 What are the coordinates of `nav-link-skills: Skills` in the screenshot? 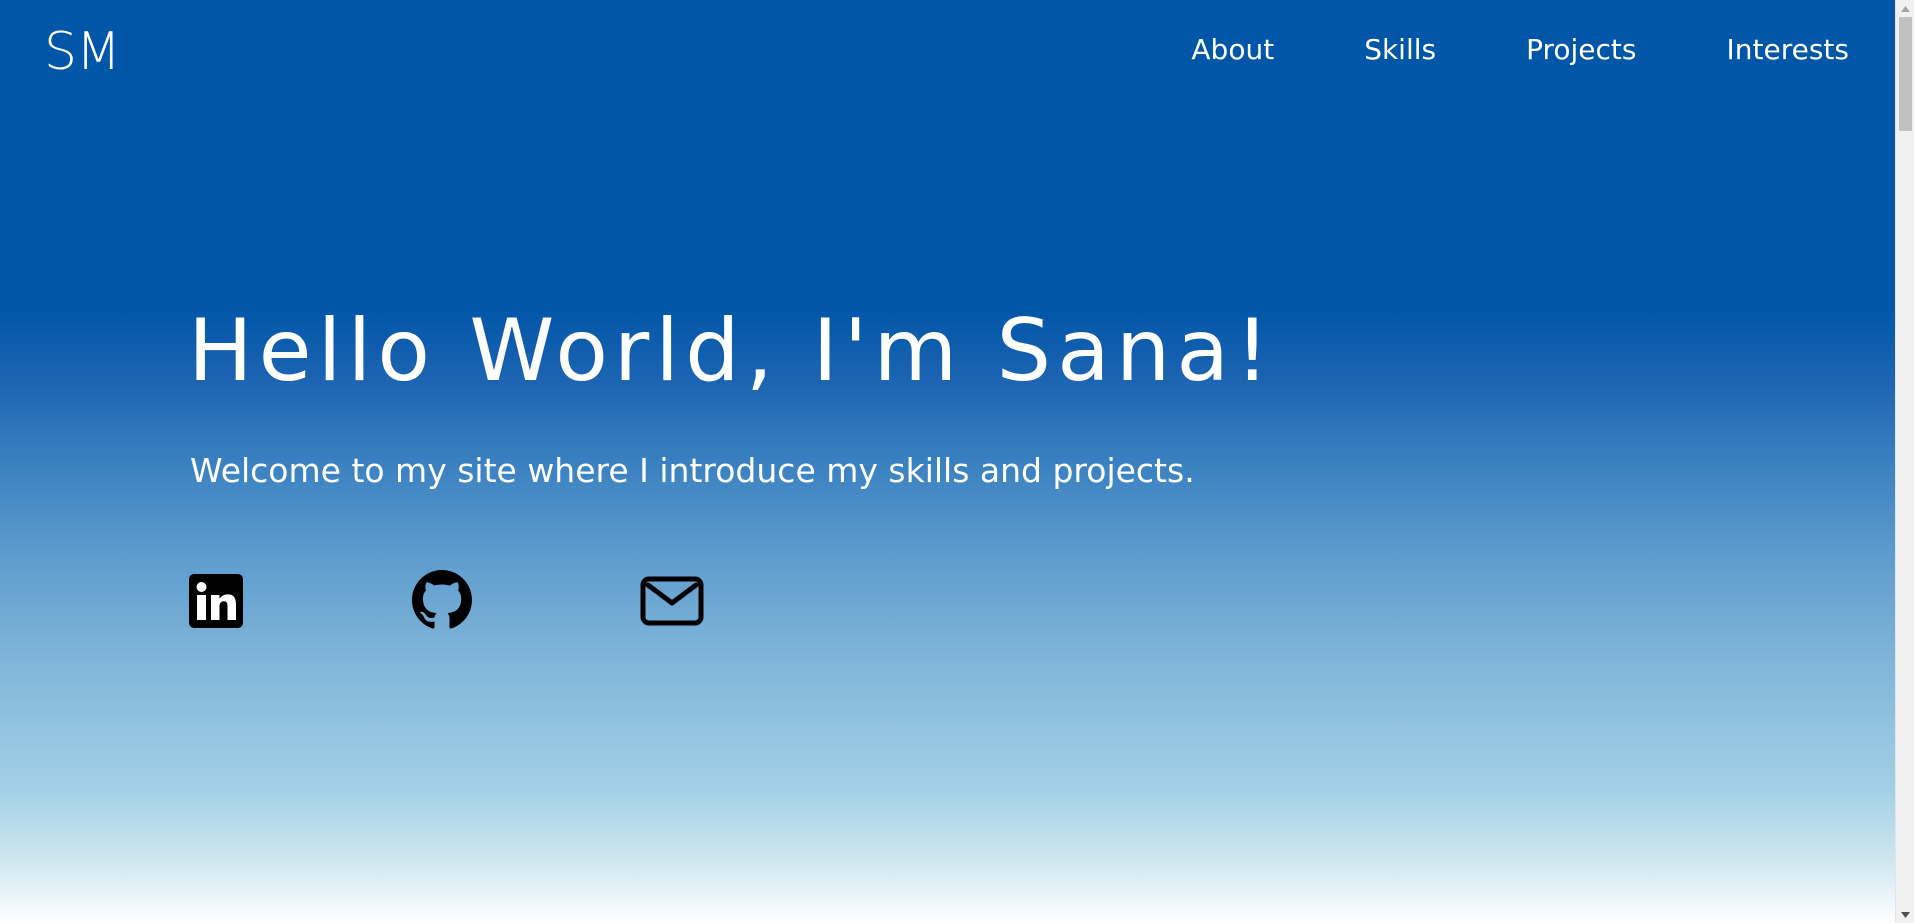 It's located at (1400, 50).